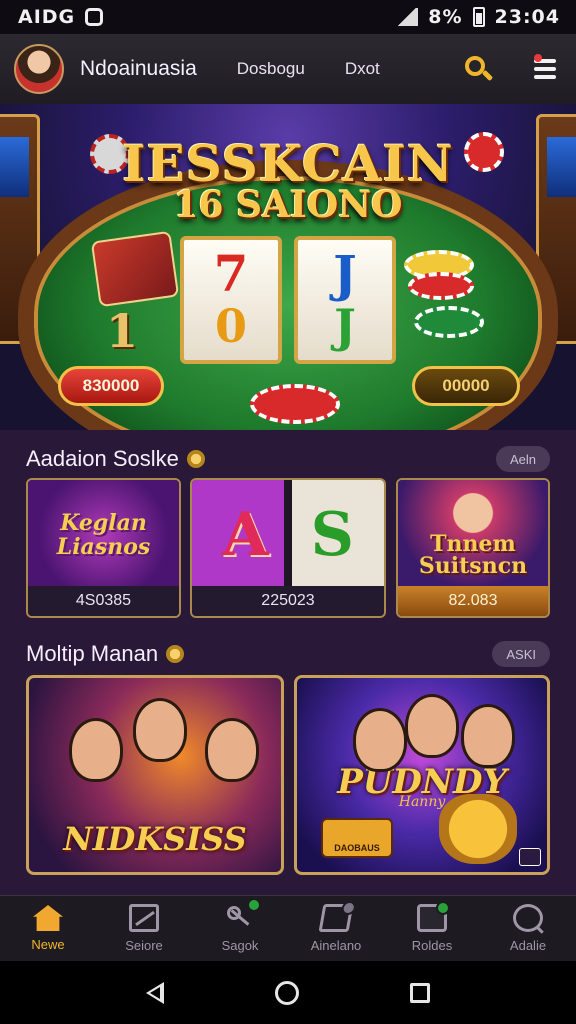  What do you see at coordinates (47, 17) in the screenshot?
I see `status-left-text: AIDG` at bounding box center [47, 17].